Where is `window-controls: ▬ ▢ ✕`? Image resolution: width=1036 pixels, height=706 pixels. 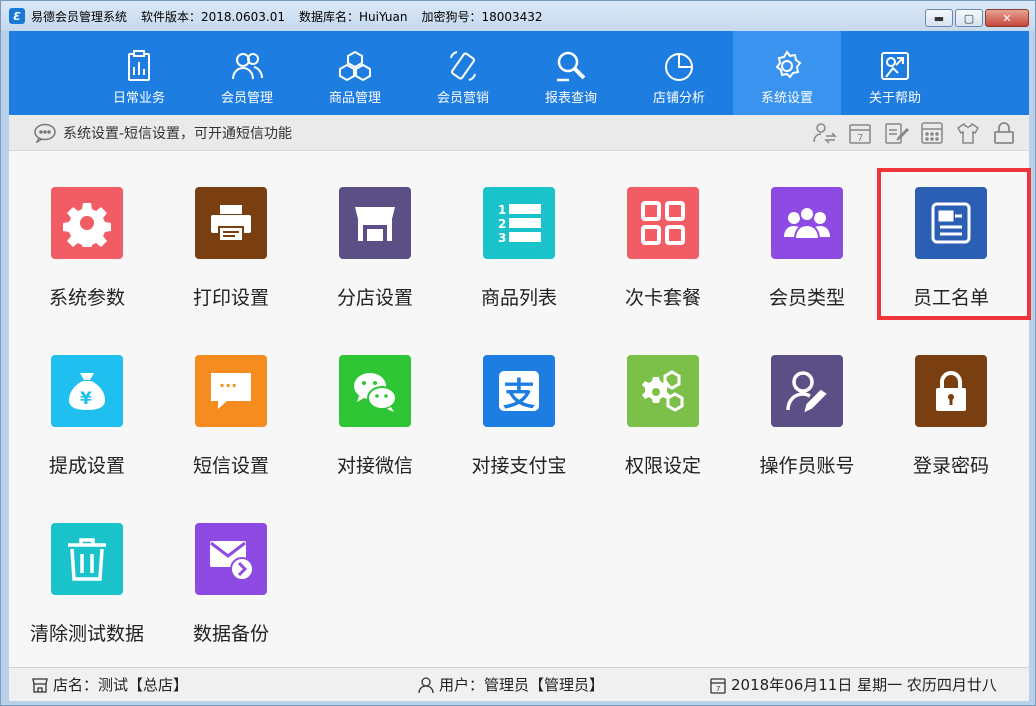
window-controls: ▬ ▢ ✕ is located at coordinates (977, 18).